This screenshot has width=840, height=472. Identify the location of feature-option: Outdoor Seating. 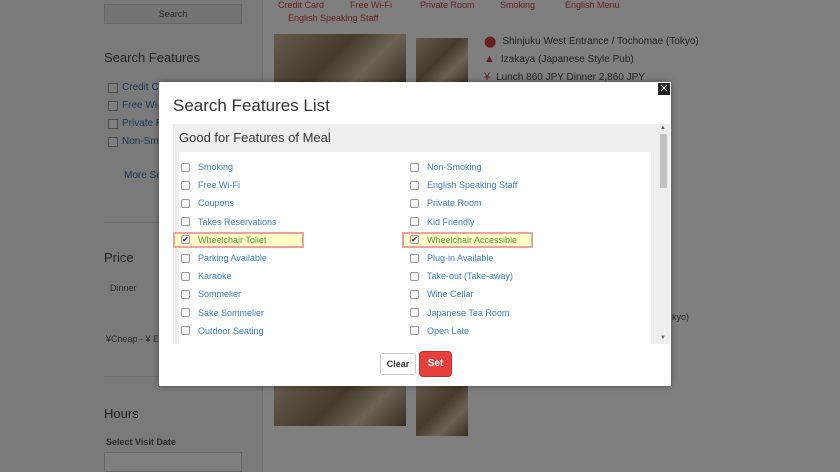
(222, 331).